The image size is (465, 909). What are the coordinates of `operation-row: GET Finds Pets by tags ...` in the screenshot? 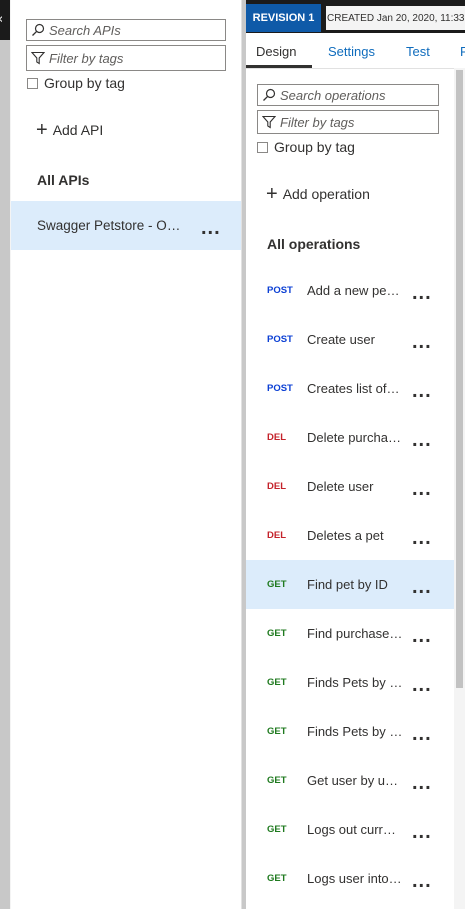 It's located at (350, 731).